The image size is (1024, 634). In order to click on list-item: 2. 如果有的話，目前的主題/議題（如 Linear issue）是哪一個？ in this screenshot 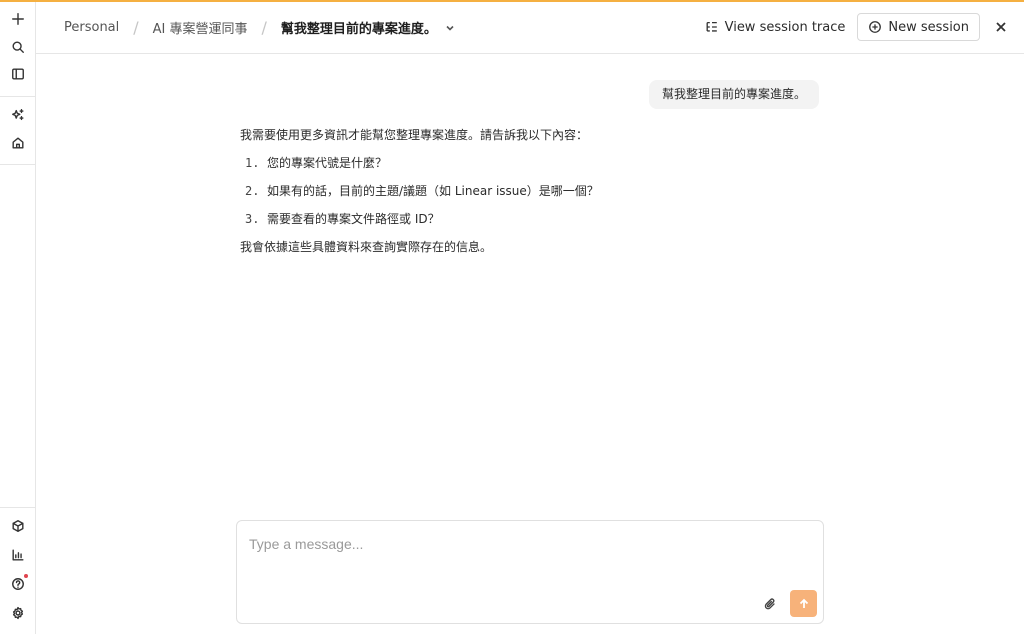, I will do `click(520, 191)`.